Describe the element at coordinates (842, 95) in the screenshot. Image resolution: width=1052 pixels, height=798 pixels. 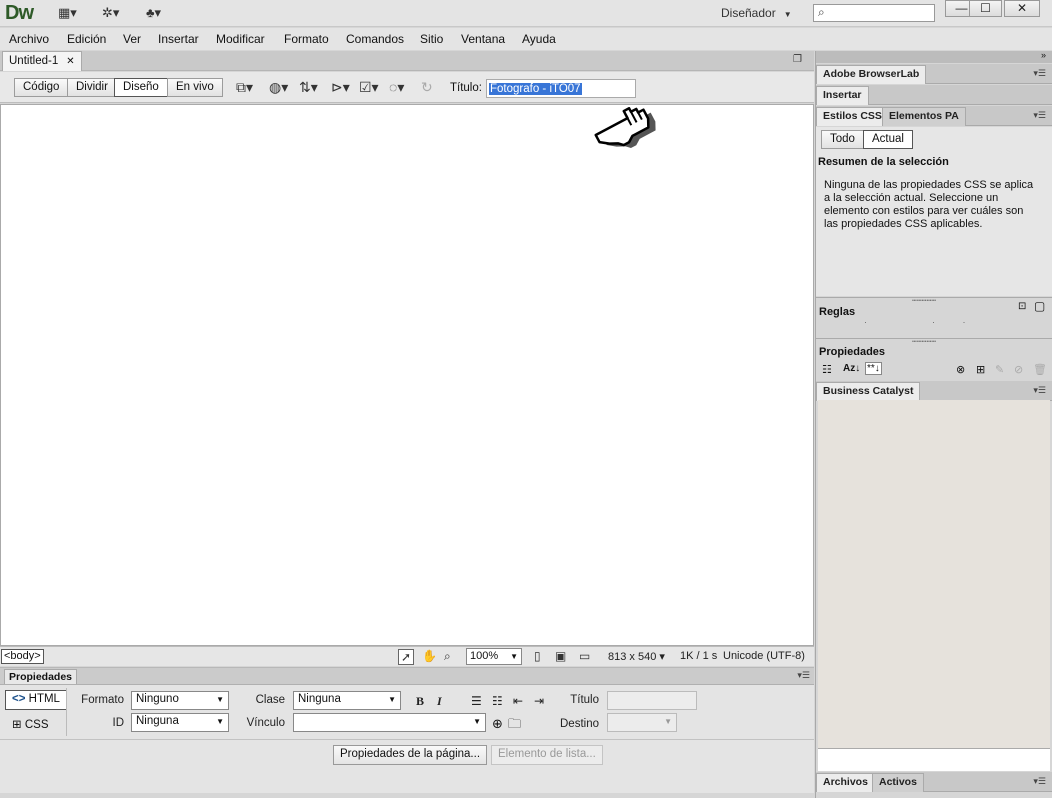
I see `tab-insertar: Insertar` at that location.